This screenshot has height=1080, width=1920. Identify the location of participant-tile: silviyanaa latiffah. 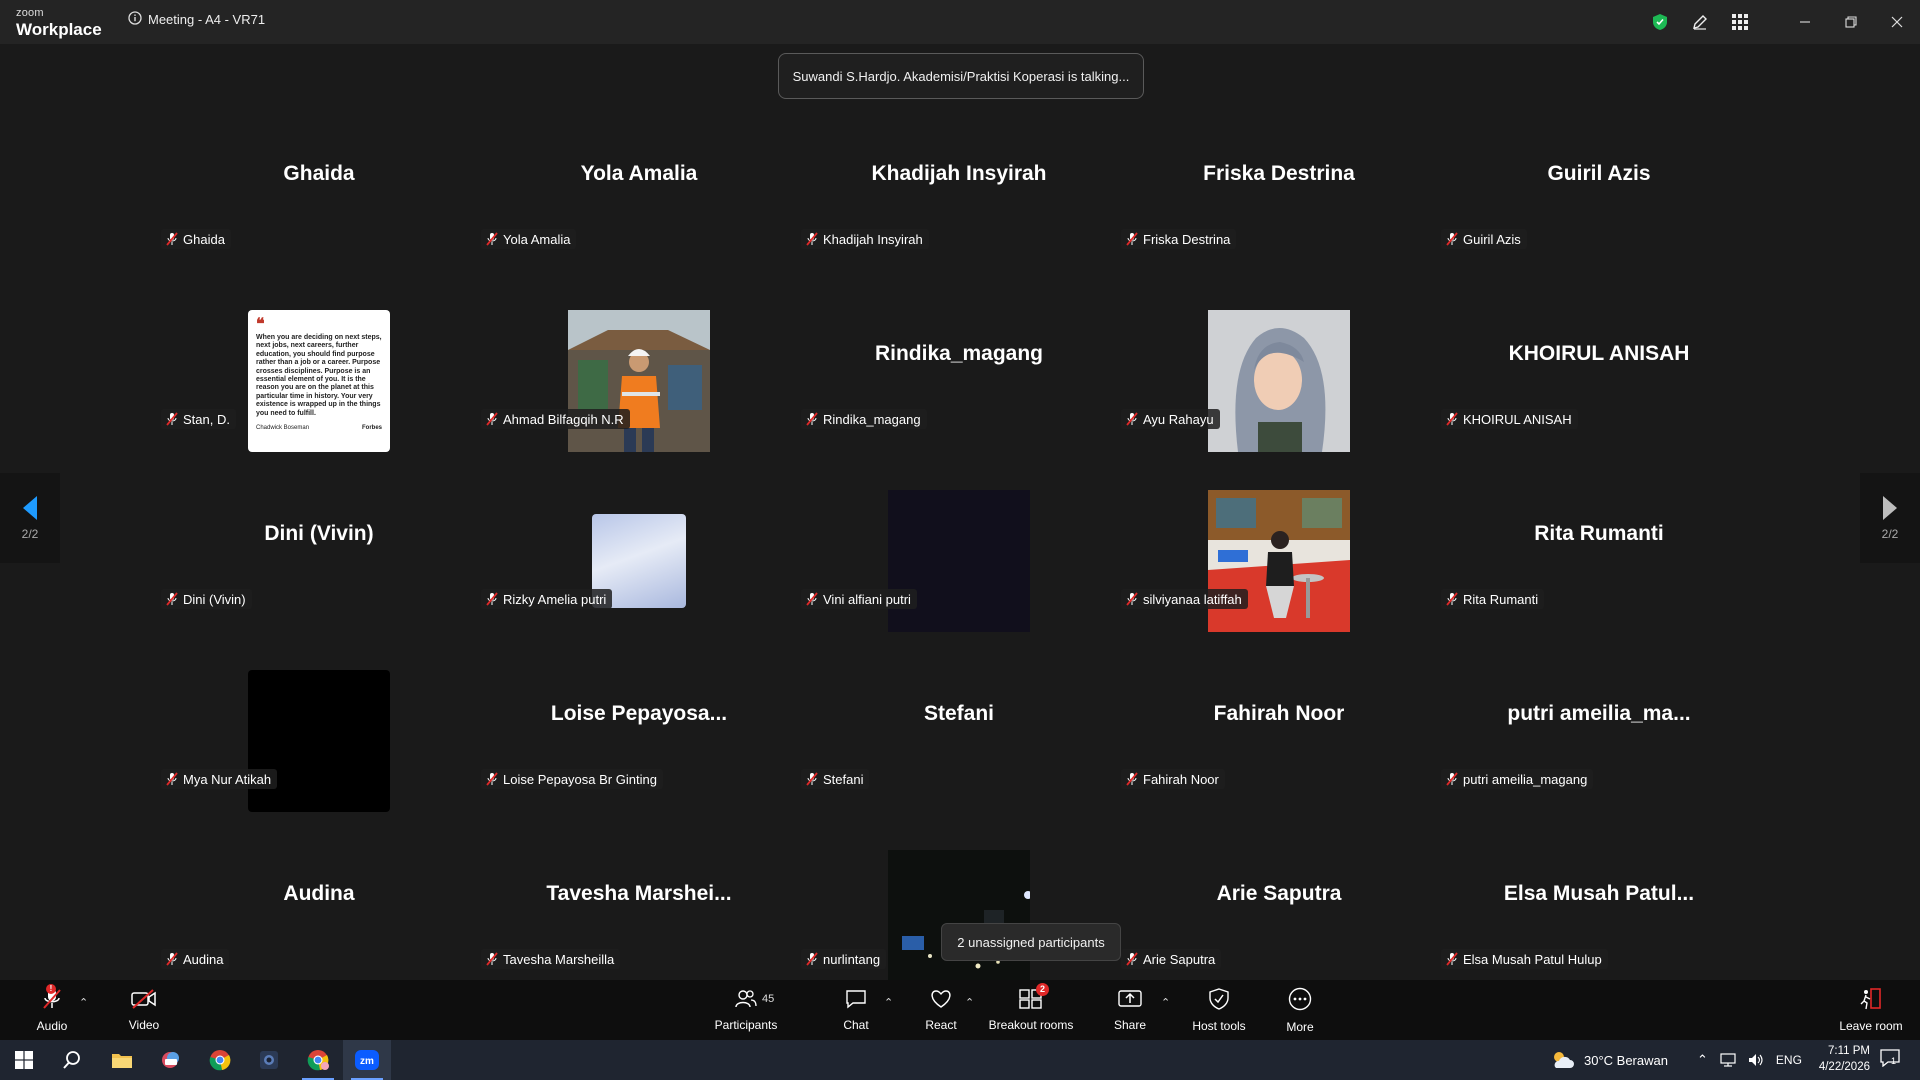
(1279, 553).